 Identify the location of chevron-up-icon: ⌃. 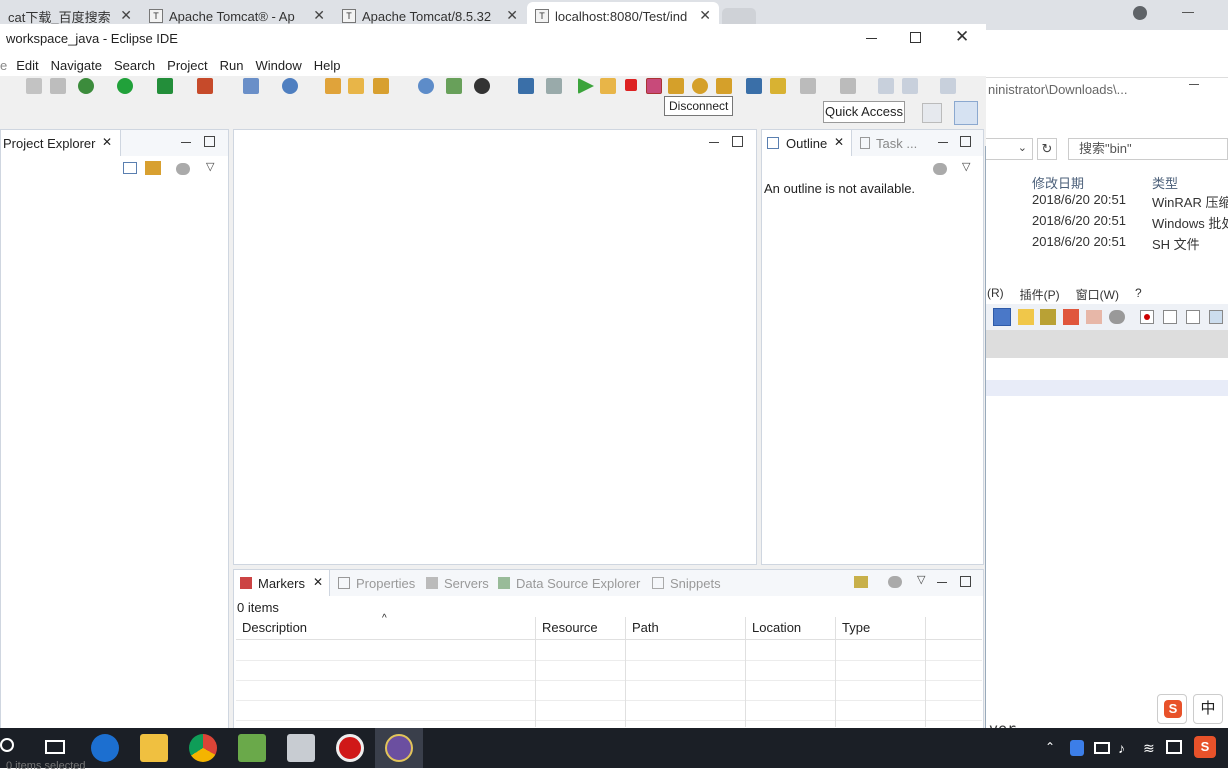
(1050, 747).